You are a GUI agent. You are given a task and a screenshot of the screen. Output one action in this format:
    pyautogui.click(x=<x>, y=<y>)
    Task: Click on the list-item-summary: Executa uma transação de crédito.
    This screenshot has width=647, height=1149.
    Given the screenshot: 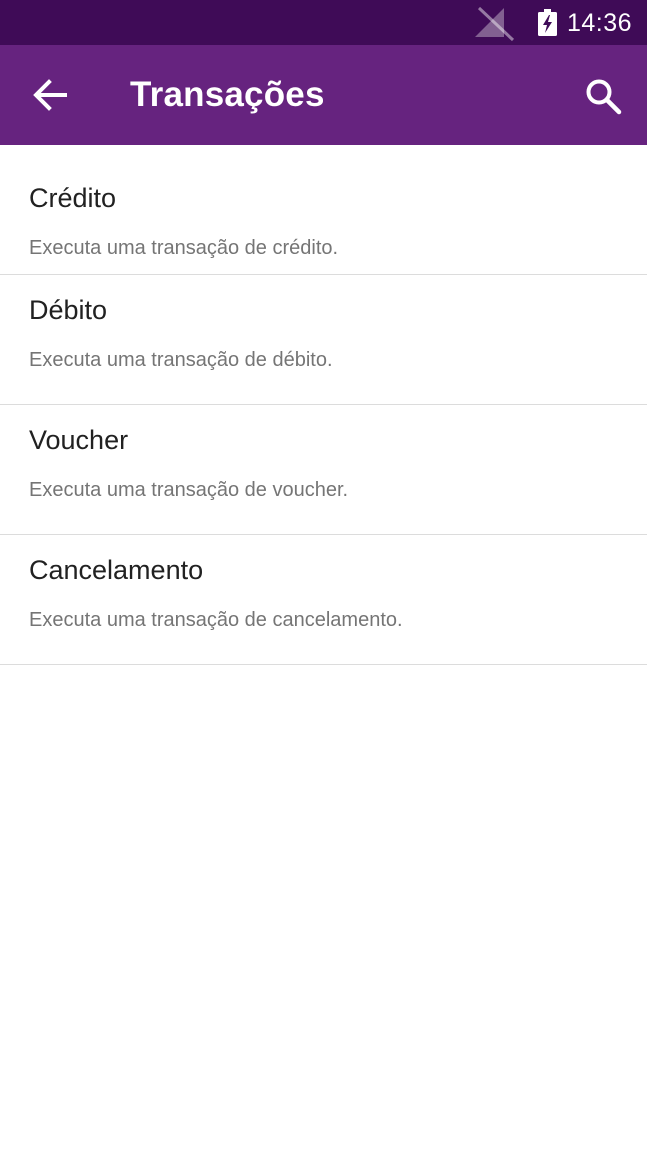 What is the action you would take?
    pyautogui.click(x=184, y=248)
    